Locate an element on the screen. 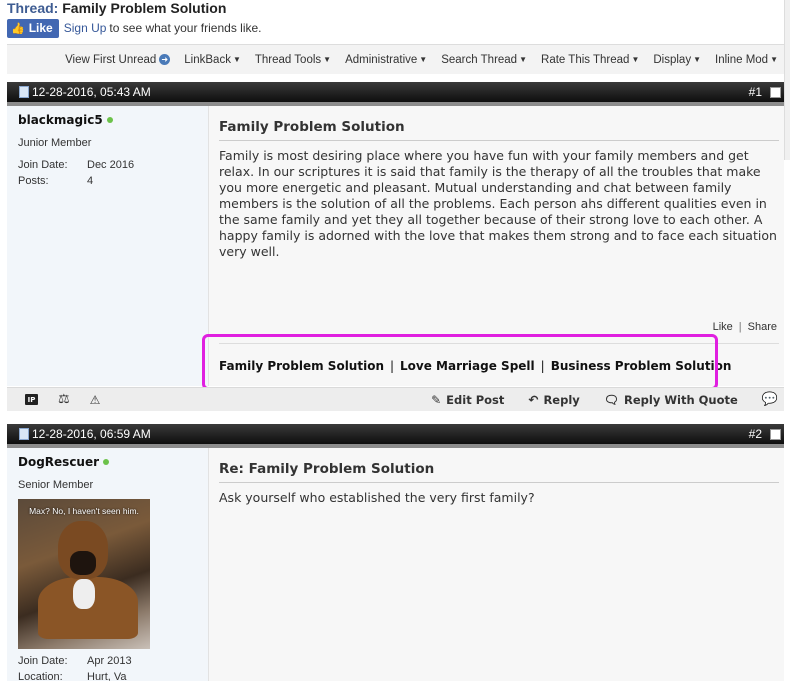 Image resolution: width=790 pixels, height=681 pixels. join-date-value: Dec 2016 is located at coordinates (111, 165).